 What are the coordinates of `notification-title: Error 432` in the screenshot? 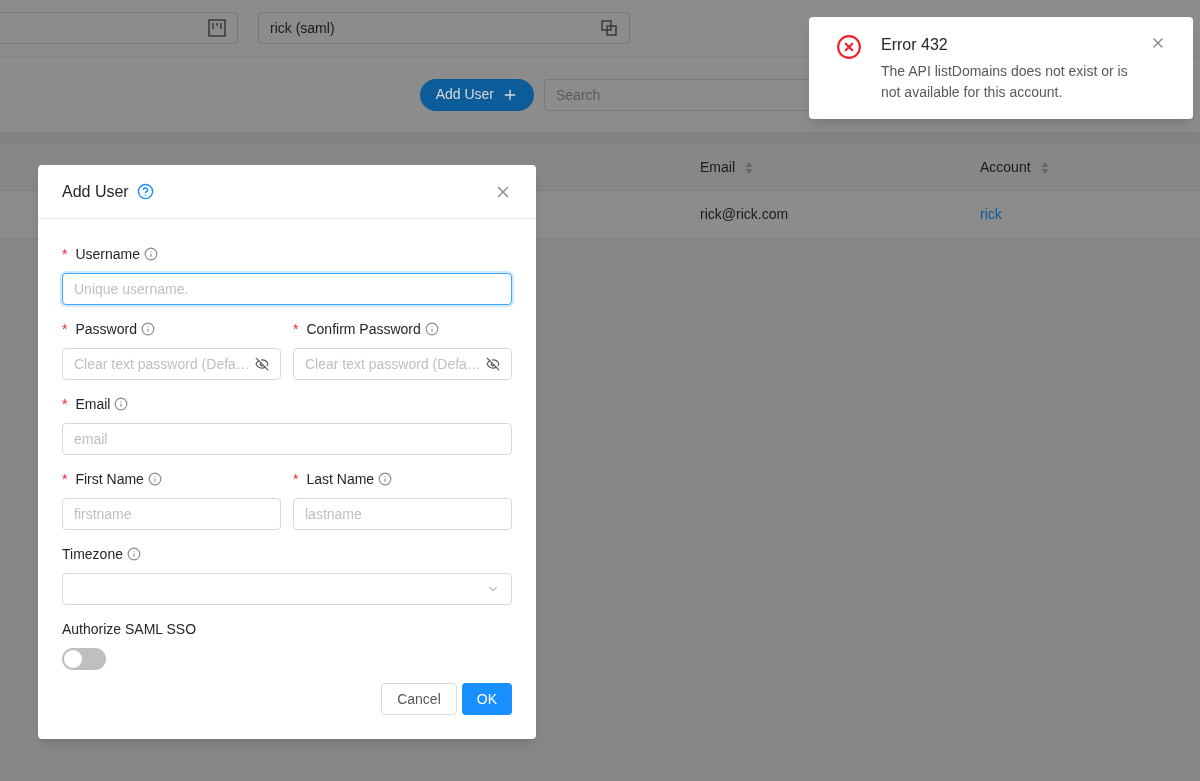 It's located at (915, 45).